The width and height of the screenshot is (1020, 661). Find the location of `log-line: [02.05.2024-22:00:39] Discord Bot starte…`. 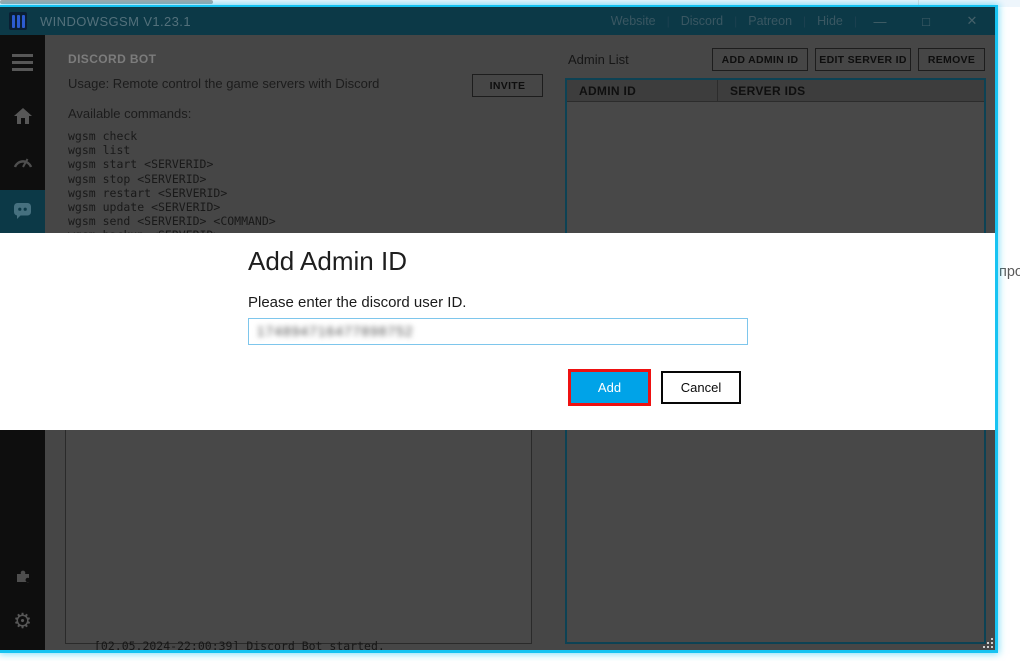

log-line: [02.05.2024-22:00:39] Discord Bot starte… is located at coordinates (239, 644).